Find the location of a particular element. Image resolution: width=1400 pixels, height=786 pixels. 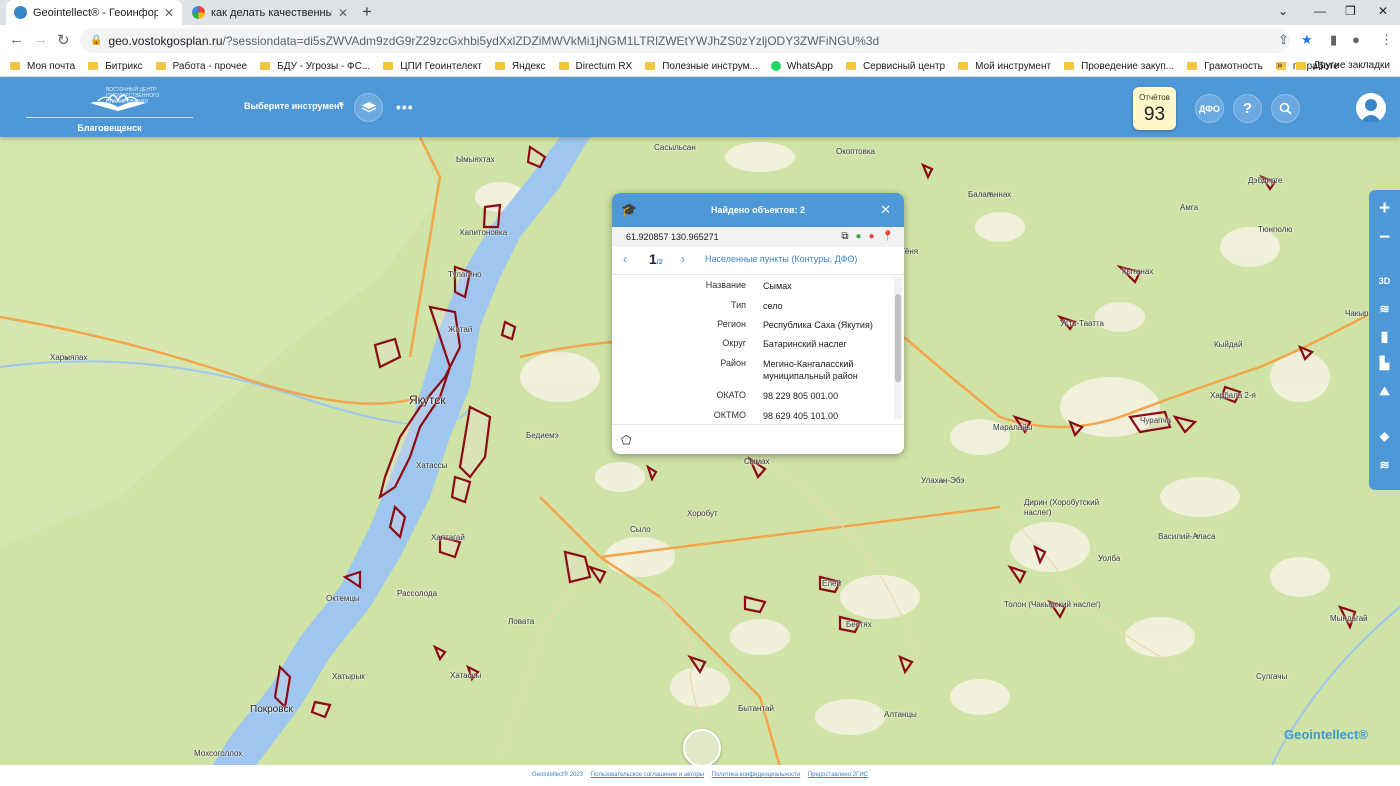

profile-icon: ● is located at coordinates (1356, 39).